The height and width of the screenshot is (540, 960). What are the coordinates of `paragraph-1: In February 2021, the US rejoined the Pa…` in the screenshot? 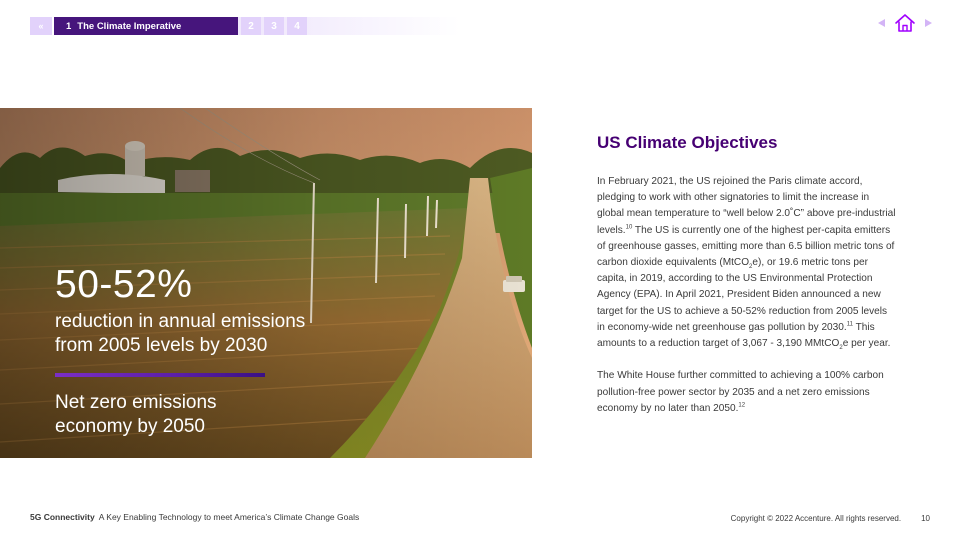 It's located at (747, 263).